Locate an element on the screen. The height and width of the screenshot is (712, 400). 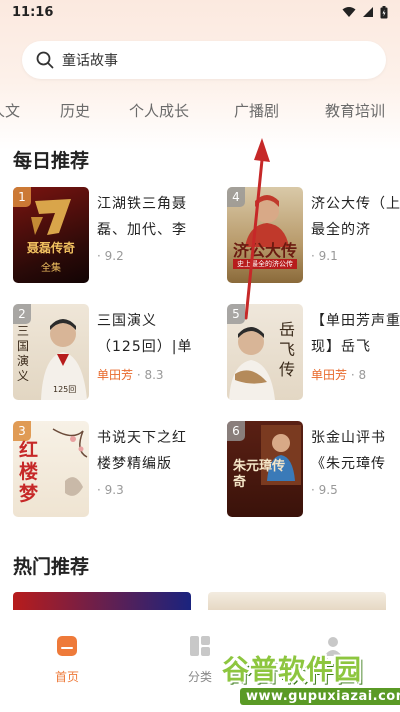
book-cover: 1 聂磊传奇 全集 is located at coordinates (51, 235).